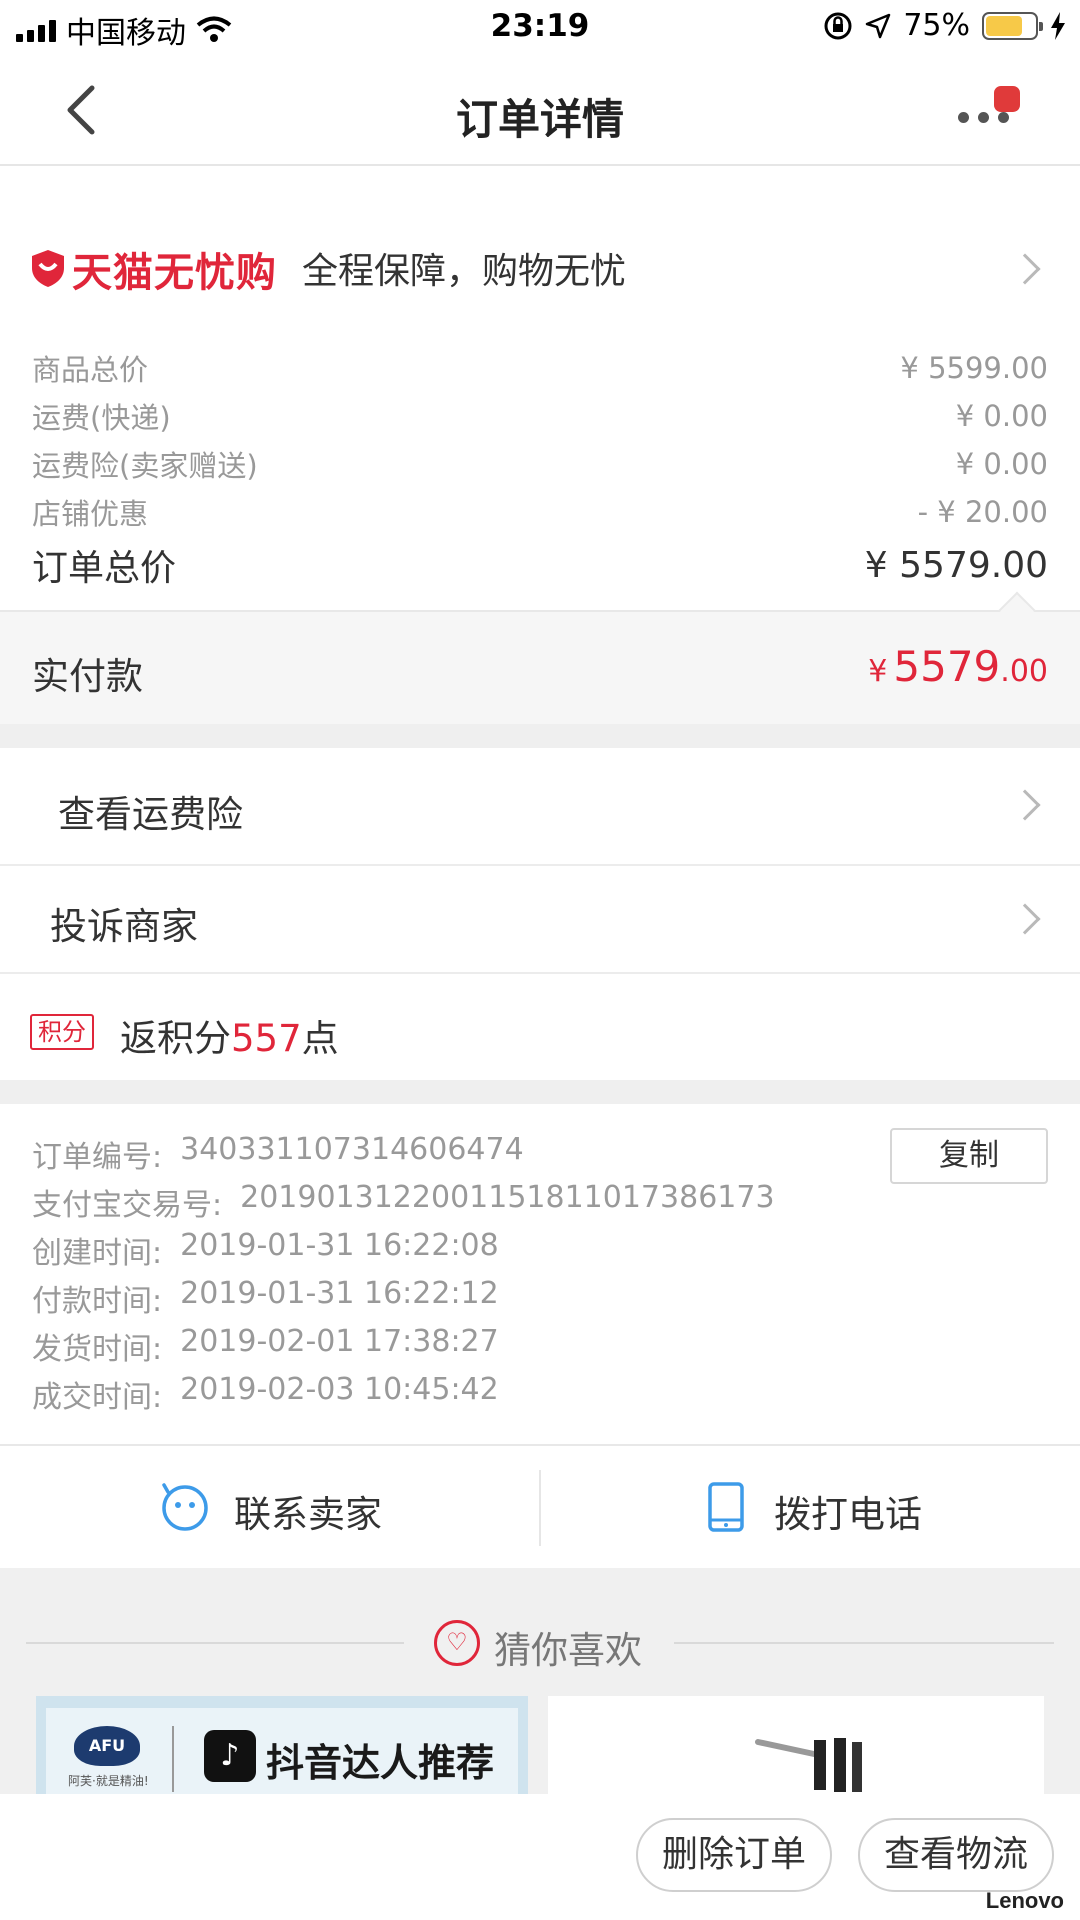 The image size is (1080, 1920). I want to click on shipping-insurance-label: 查看运费险, so click(150, 814).